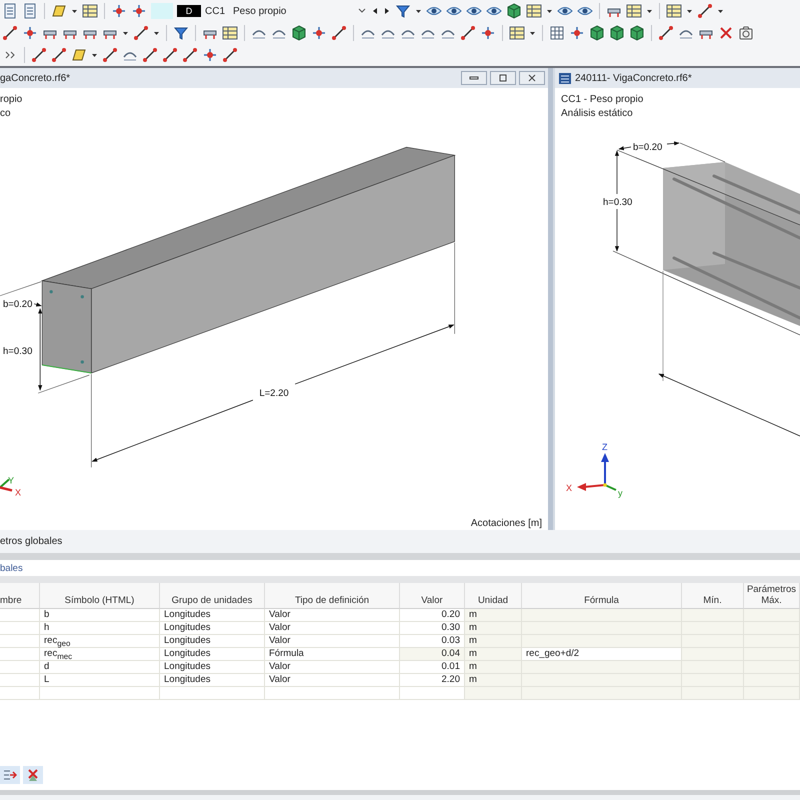 This screenshot has width=800, height=800. Describe the element at coordinates (100, 596) in the screenshot. I see `column-header: Símbolo (HTML)` at that location.